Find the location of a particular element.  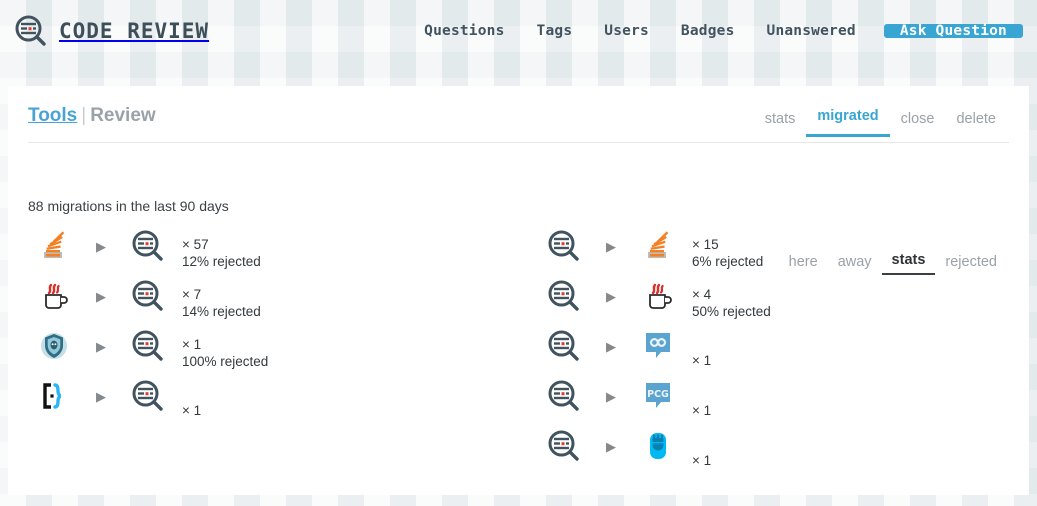

information-security-shield-icon is located at coordinates (54, 346).